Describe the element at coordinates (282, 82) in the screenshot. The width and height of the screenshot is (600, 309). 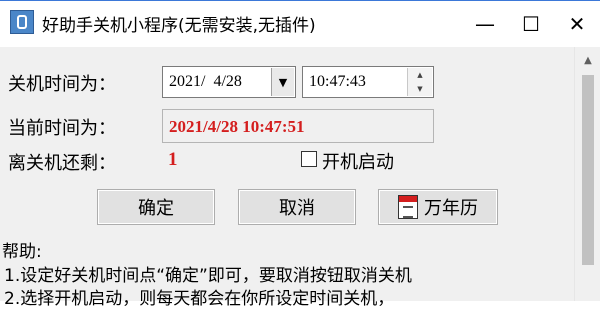
I see `chevron-down-icon: ▼` at that location.